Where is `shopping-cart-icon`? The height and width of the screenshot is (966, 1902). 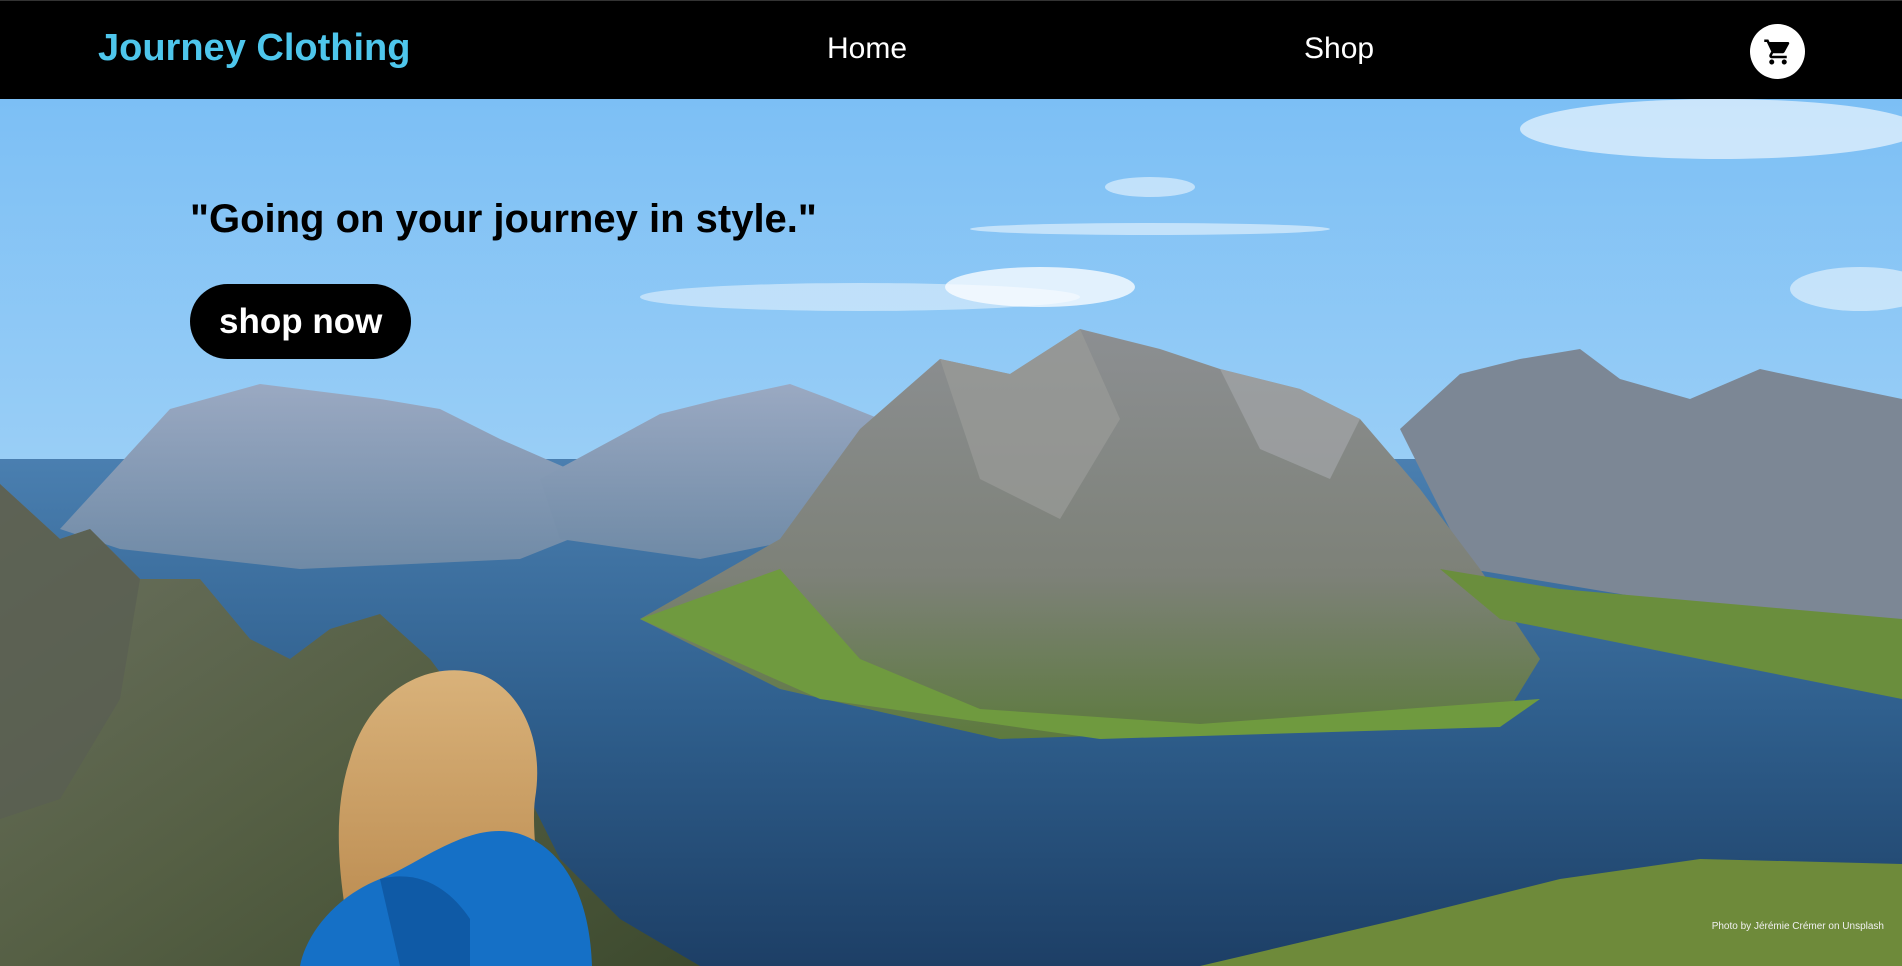 shopping-cart-icon is located at coordinates (1776, 51).